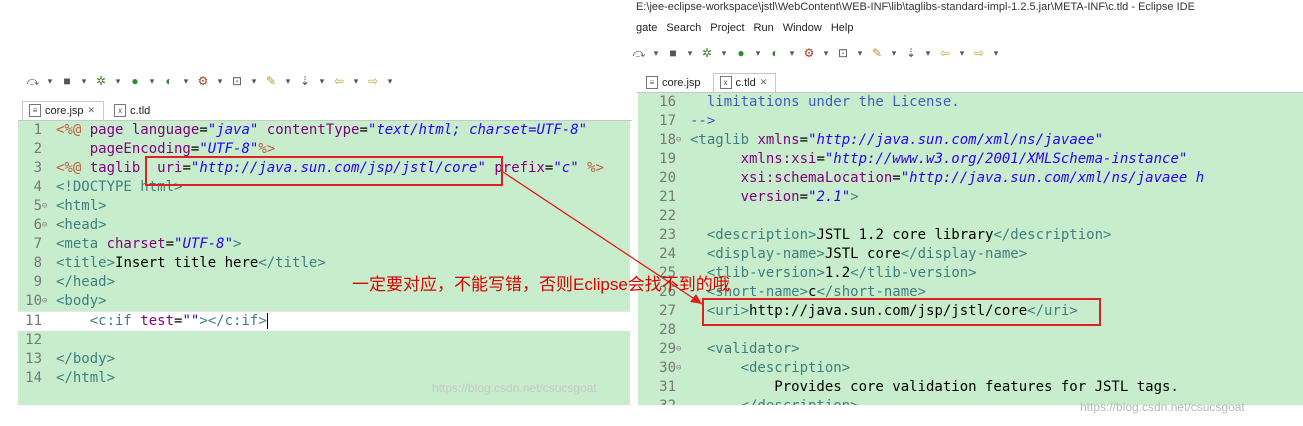 Image resolution: width=1303 pixels, height=426 pixels. What do you see at coordinates (1162, 407) in the screenshot?
I see `right-watermark: https://blog.csdn.net/csucsgoat` at bounding box center [1162, 407].